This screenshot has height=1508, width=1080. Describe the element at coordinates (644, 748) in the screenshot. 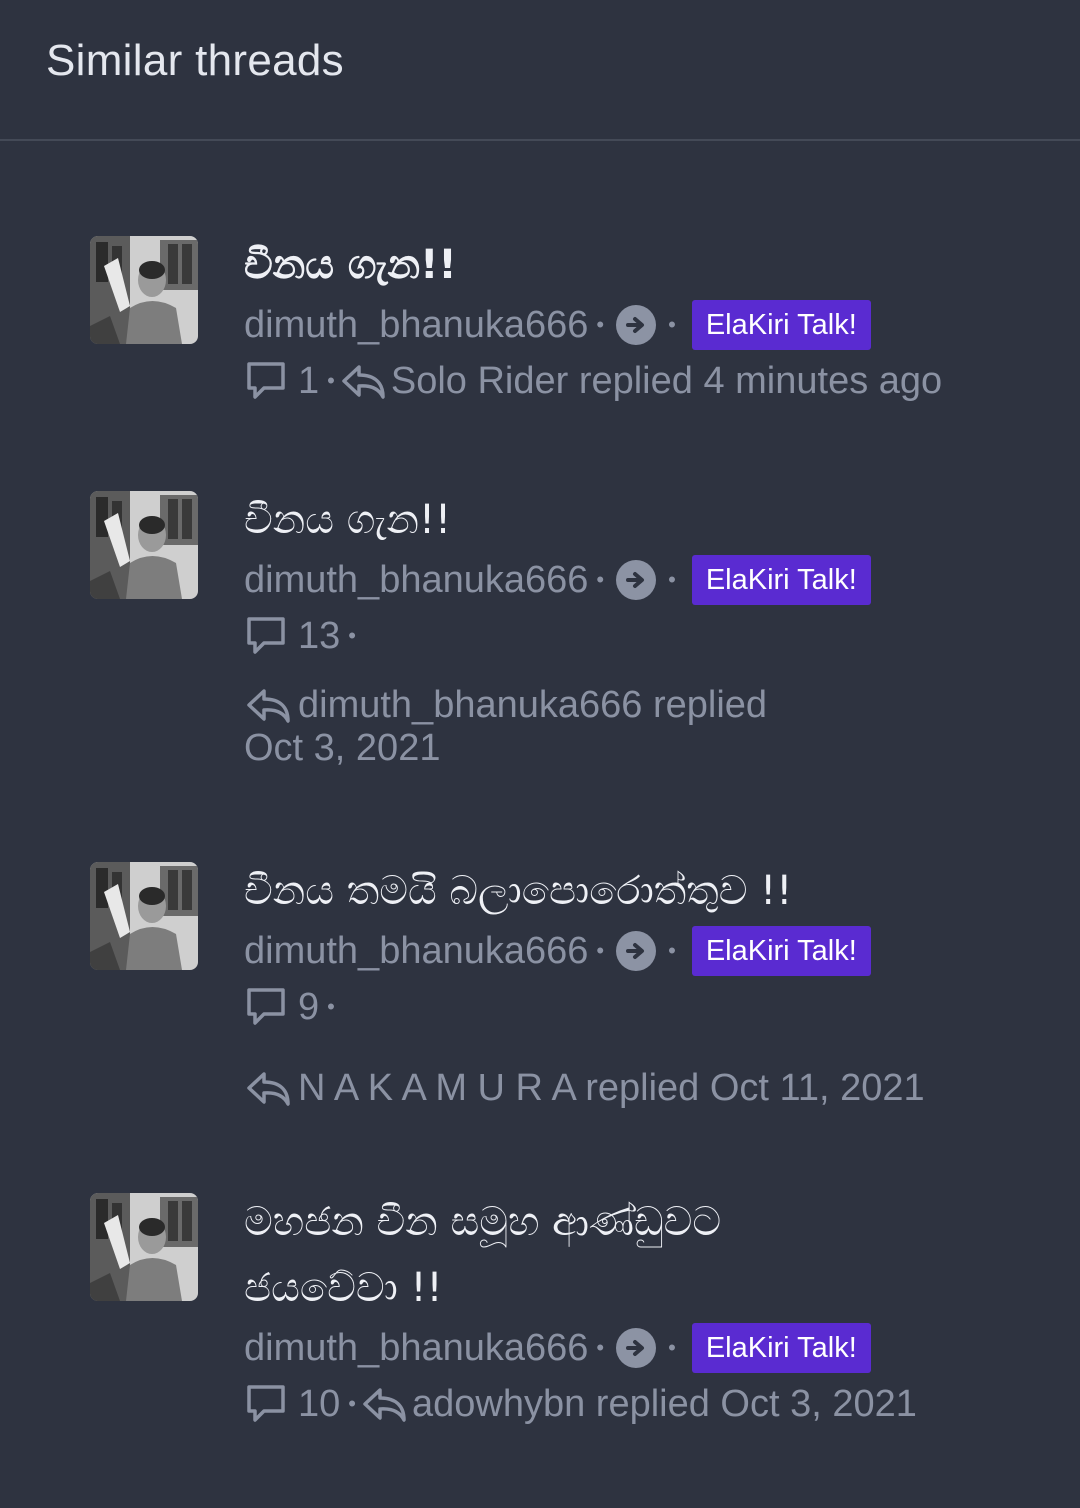

I see `last-reply-date: Oct 3, 2021` at that location.